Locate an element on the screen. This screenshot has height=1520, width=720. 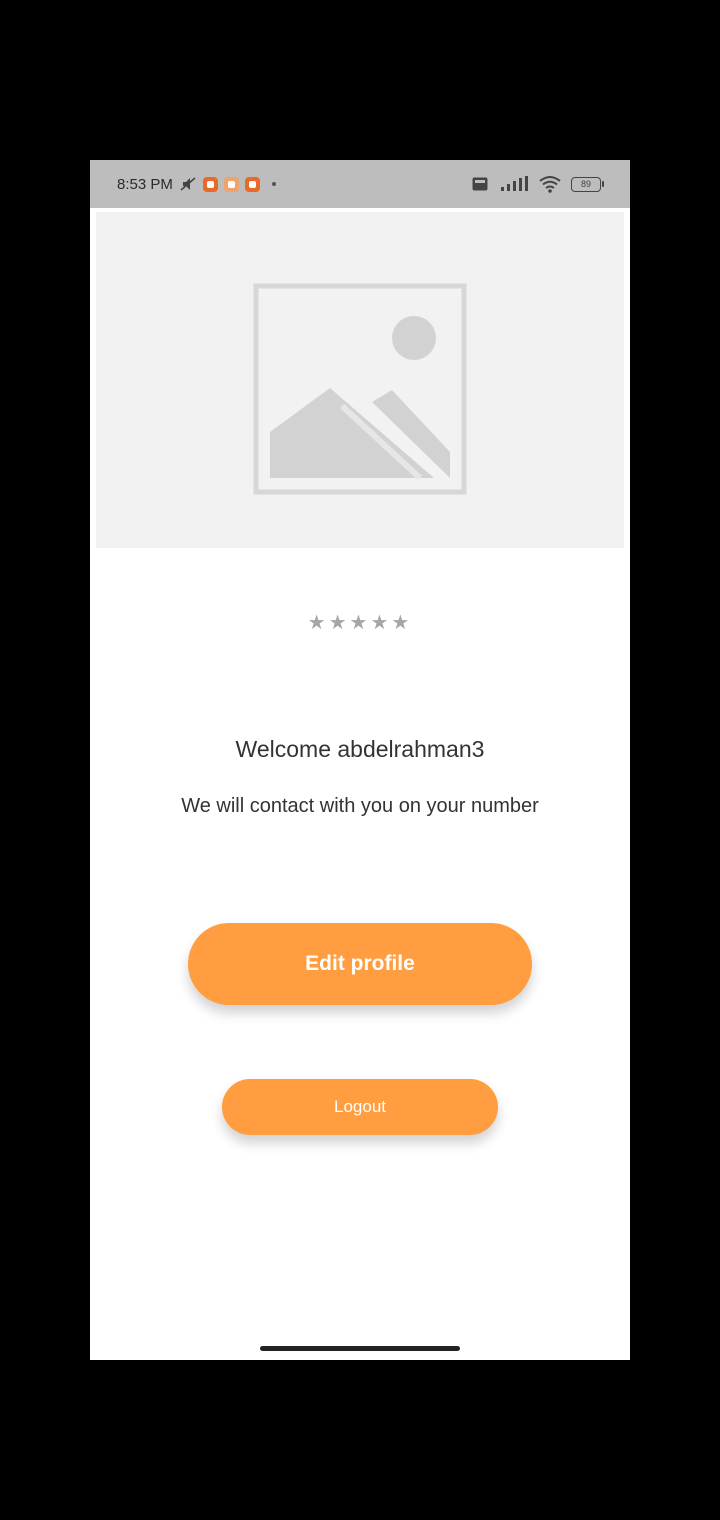
wifi-icon is located at coordinates (550, 184).